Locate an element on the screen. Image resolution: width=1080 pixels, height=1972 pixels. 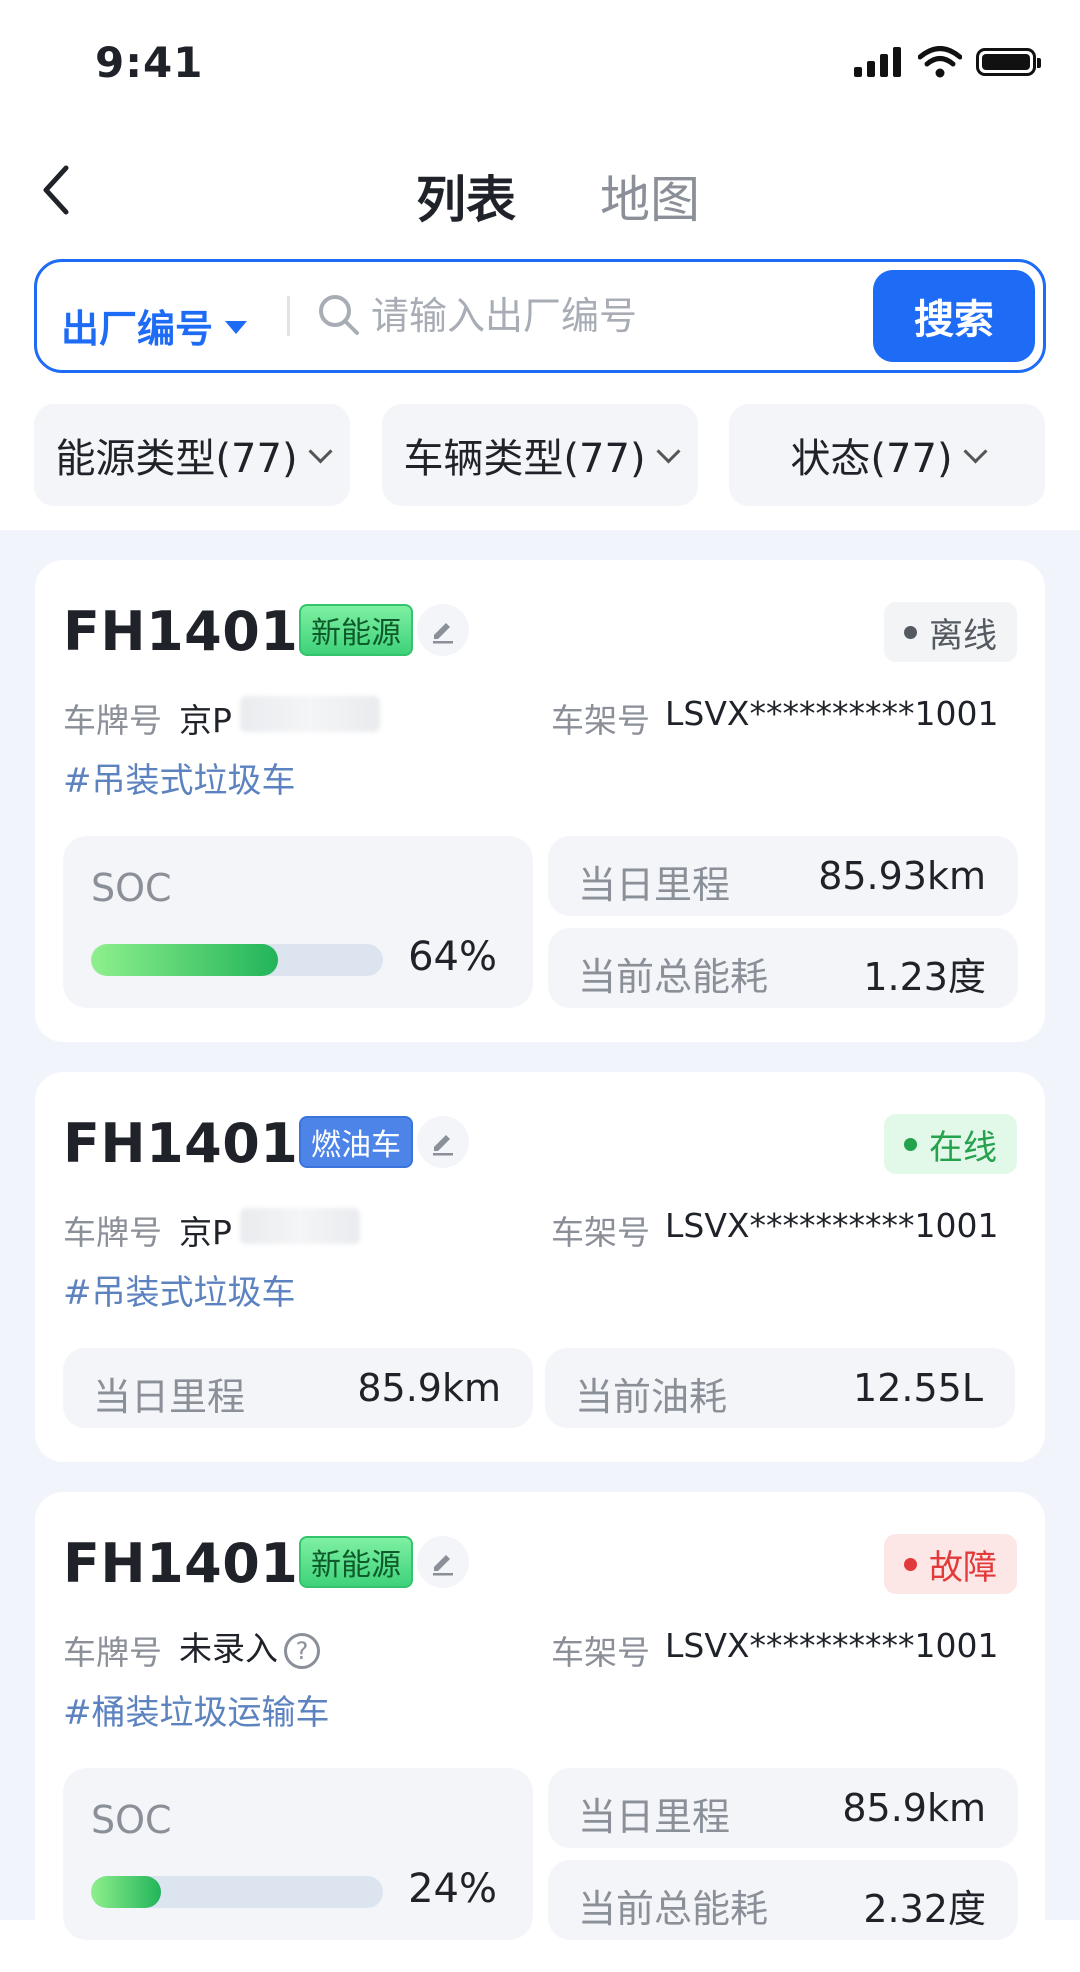
battery-icon is located at coordinates (1008, 62).